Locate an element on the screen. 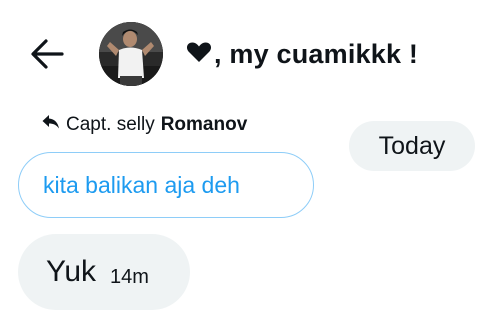 The image size is (480, 330). reply-arrow-icon is located at coordinates (51, 125).